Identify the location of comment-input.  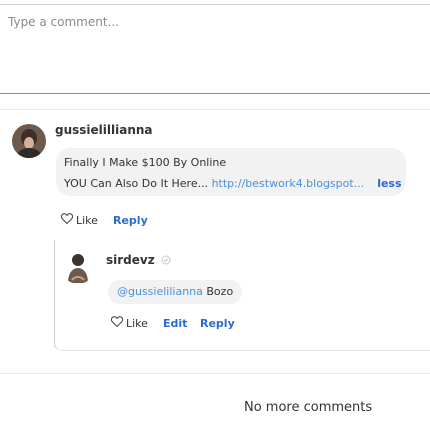
(213, 45).